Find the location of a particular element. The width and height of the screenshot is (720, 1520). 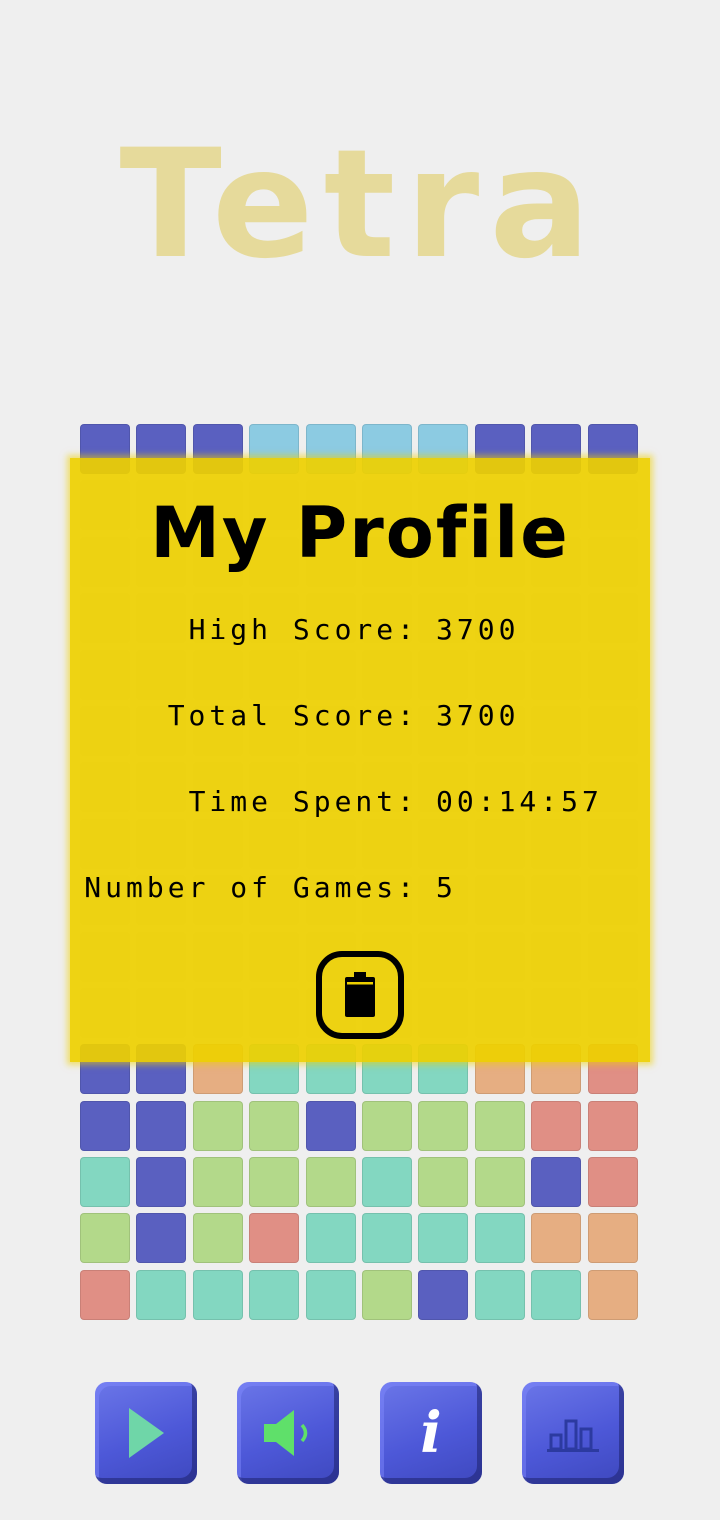

delete-profile-button is located at coordinates (360, 995).